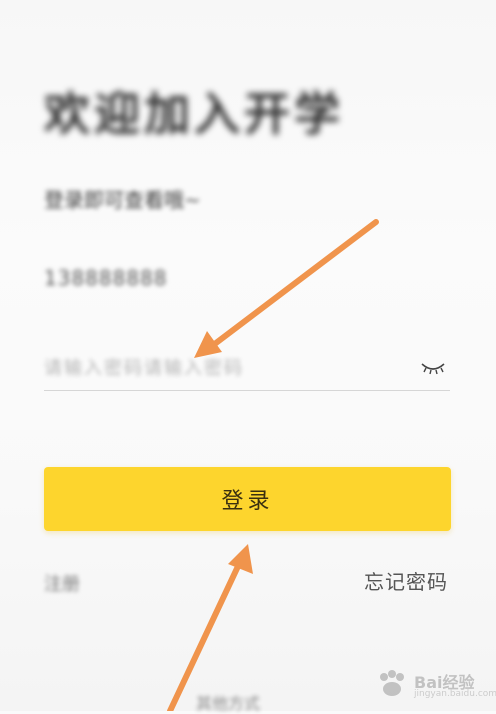 This screenshot has width=496, height=714. I want to click on paw-icon, so click(392, 683).